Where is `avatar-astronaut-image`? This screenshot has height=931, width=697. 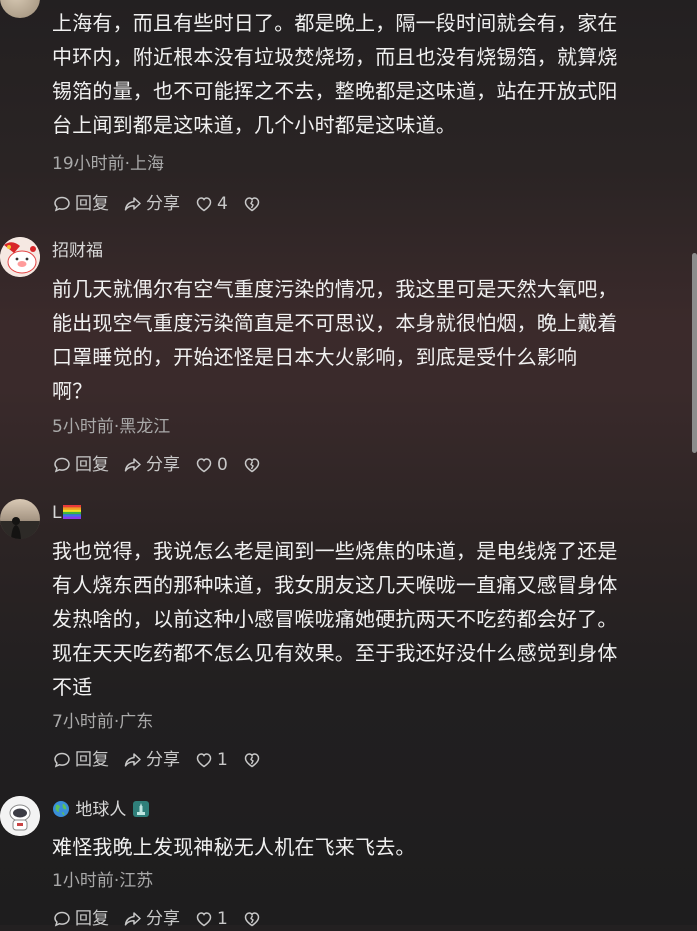
avatar-astronaut-image is located at coordinates (20, 816).